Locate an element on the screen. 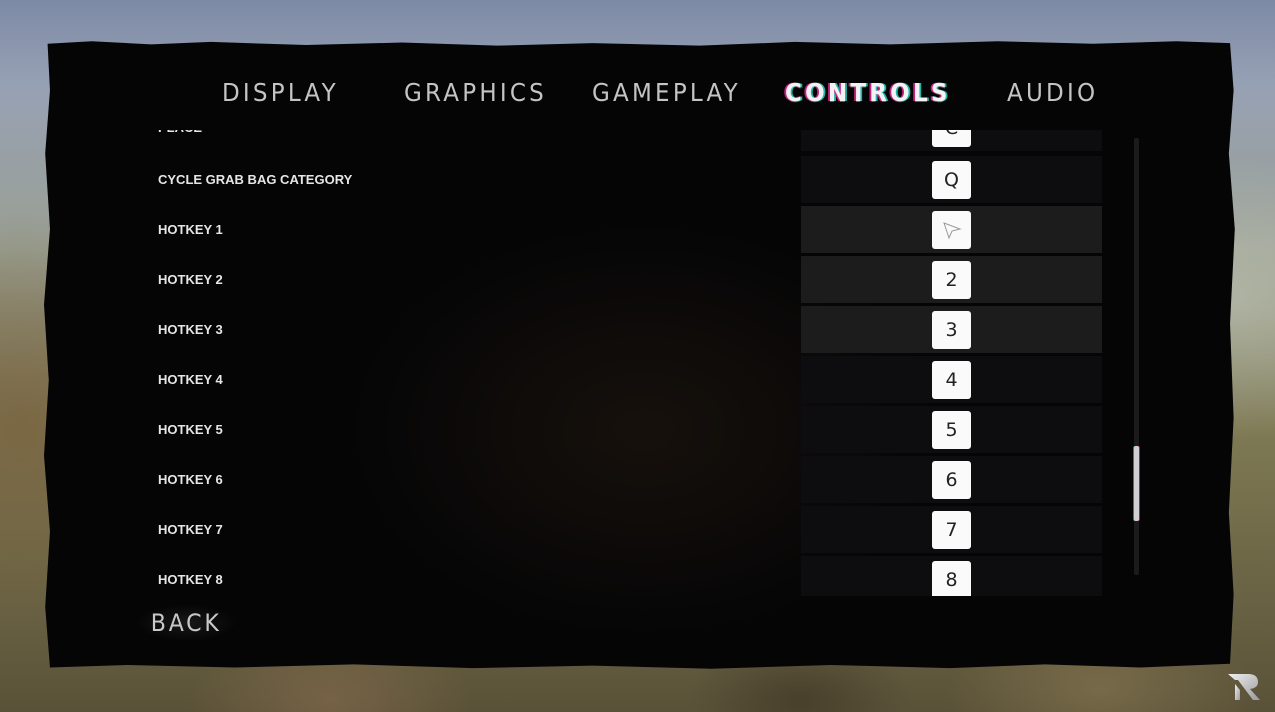  binding-row-hotkey-1: HOTKEY 1 is located at coordinates (637, 230).